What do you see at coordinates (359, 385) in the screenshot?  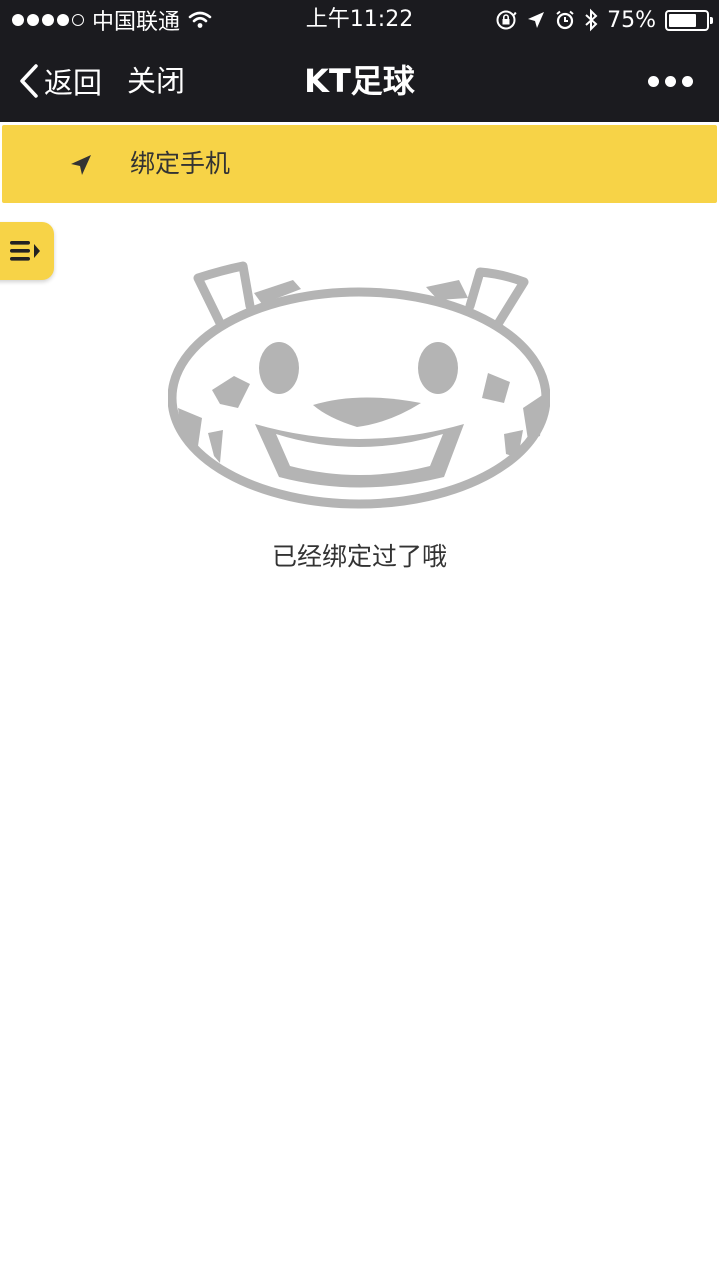 I see `tiger-mascot-illustration` at bounding box center [359, 385].